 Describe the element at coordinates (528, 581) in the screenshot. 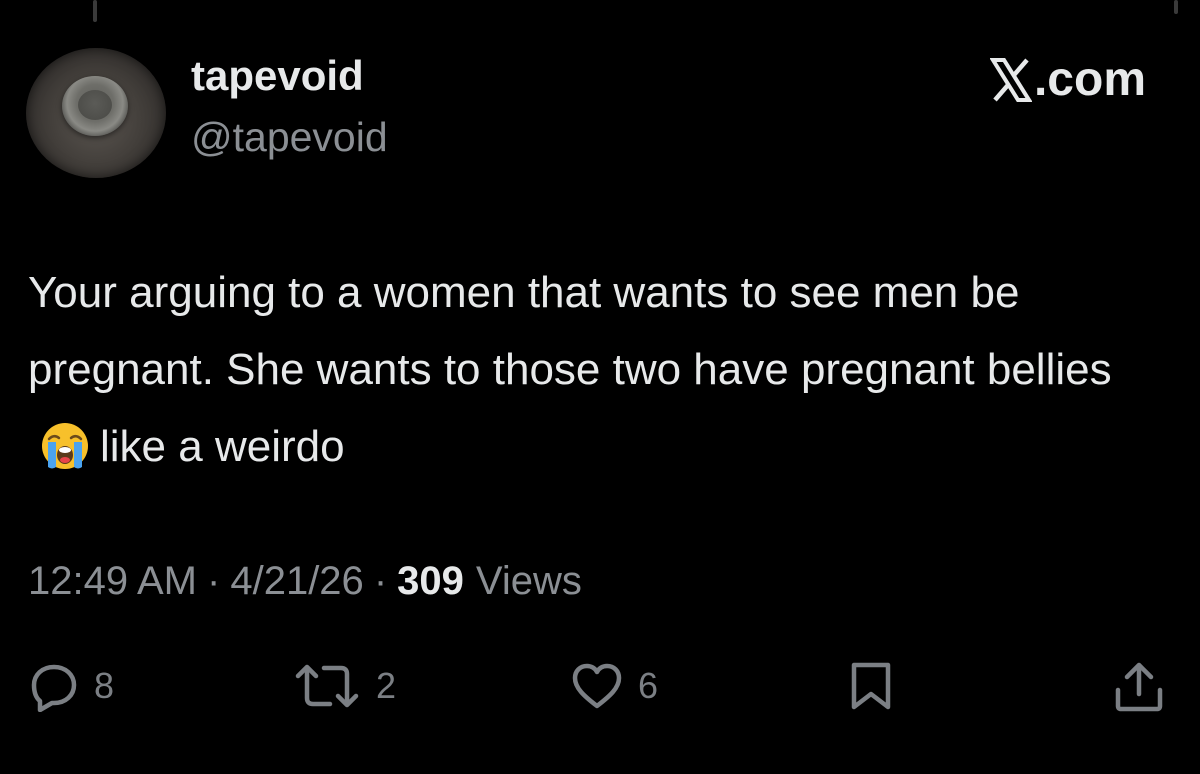

I see `views-label: Views` at that location.